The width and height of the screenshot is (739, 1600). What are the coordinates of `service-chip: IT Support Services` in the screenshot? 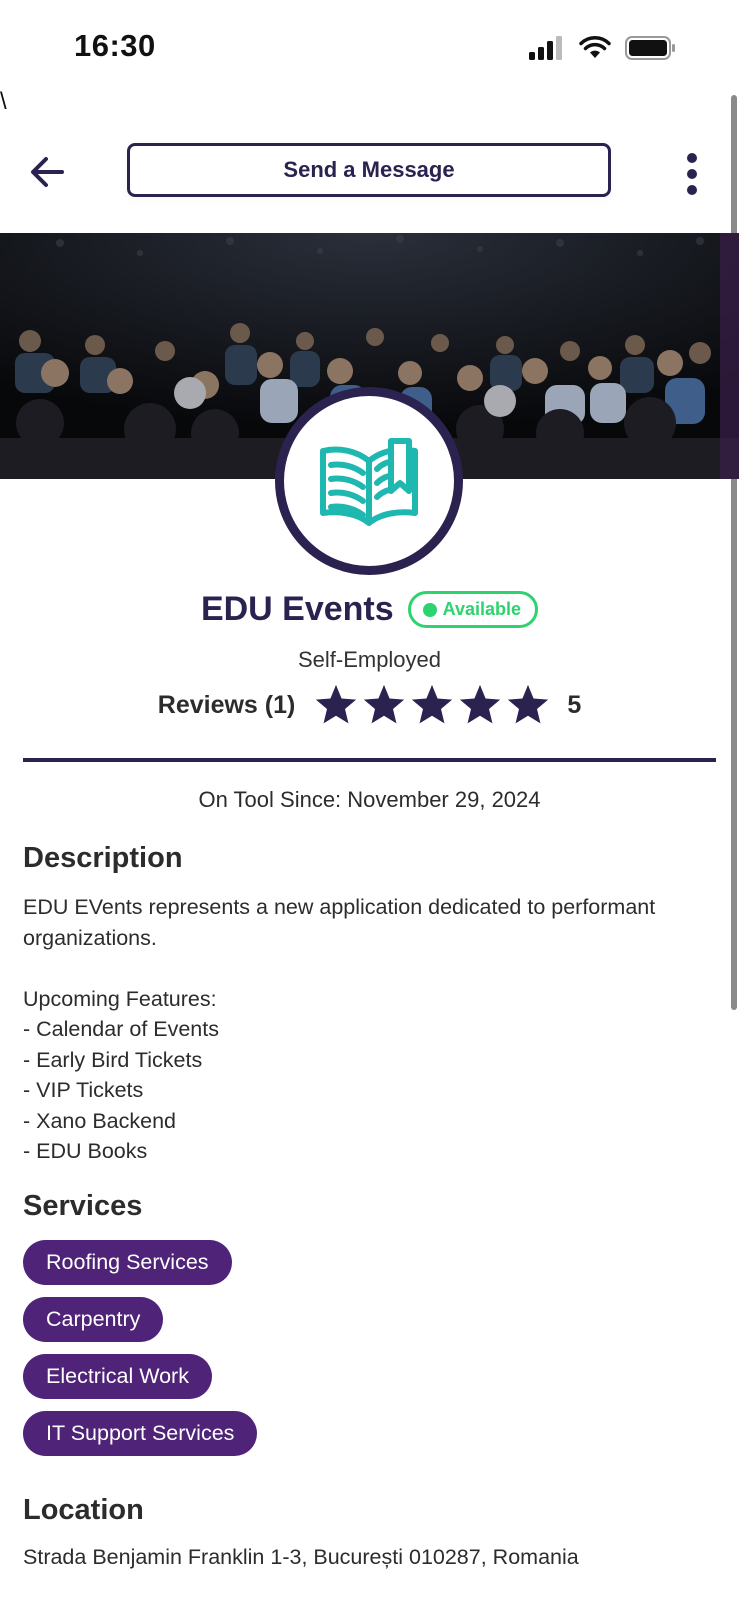 It's located at (140, 1433).